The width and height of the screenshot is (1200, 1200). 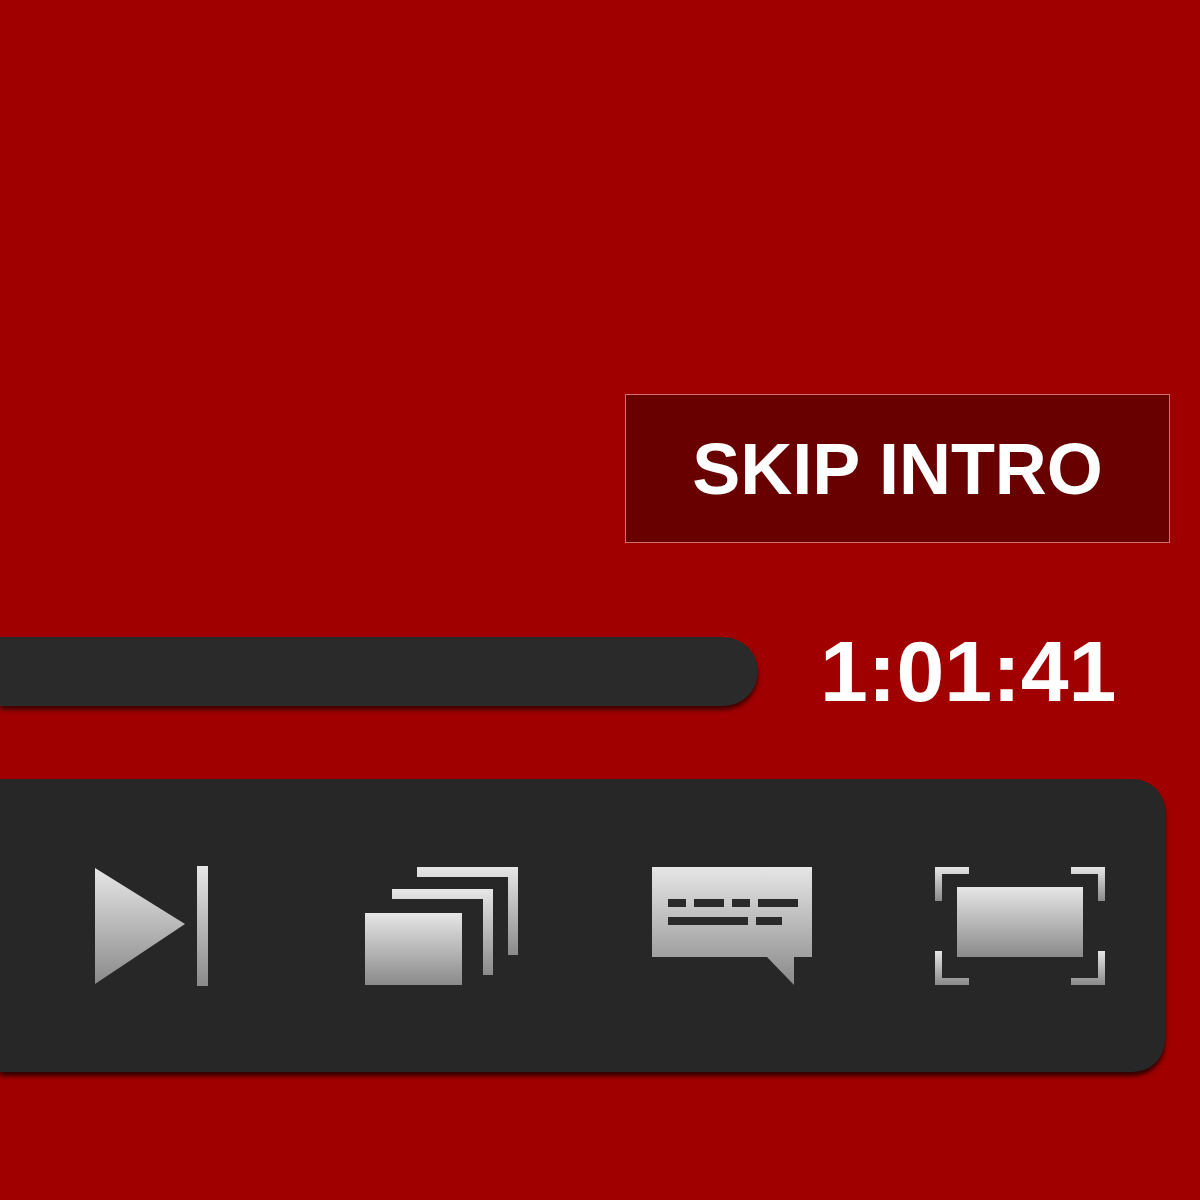 I want to click on time-remaining: 1:01:41, so click(x=968, y=671).